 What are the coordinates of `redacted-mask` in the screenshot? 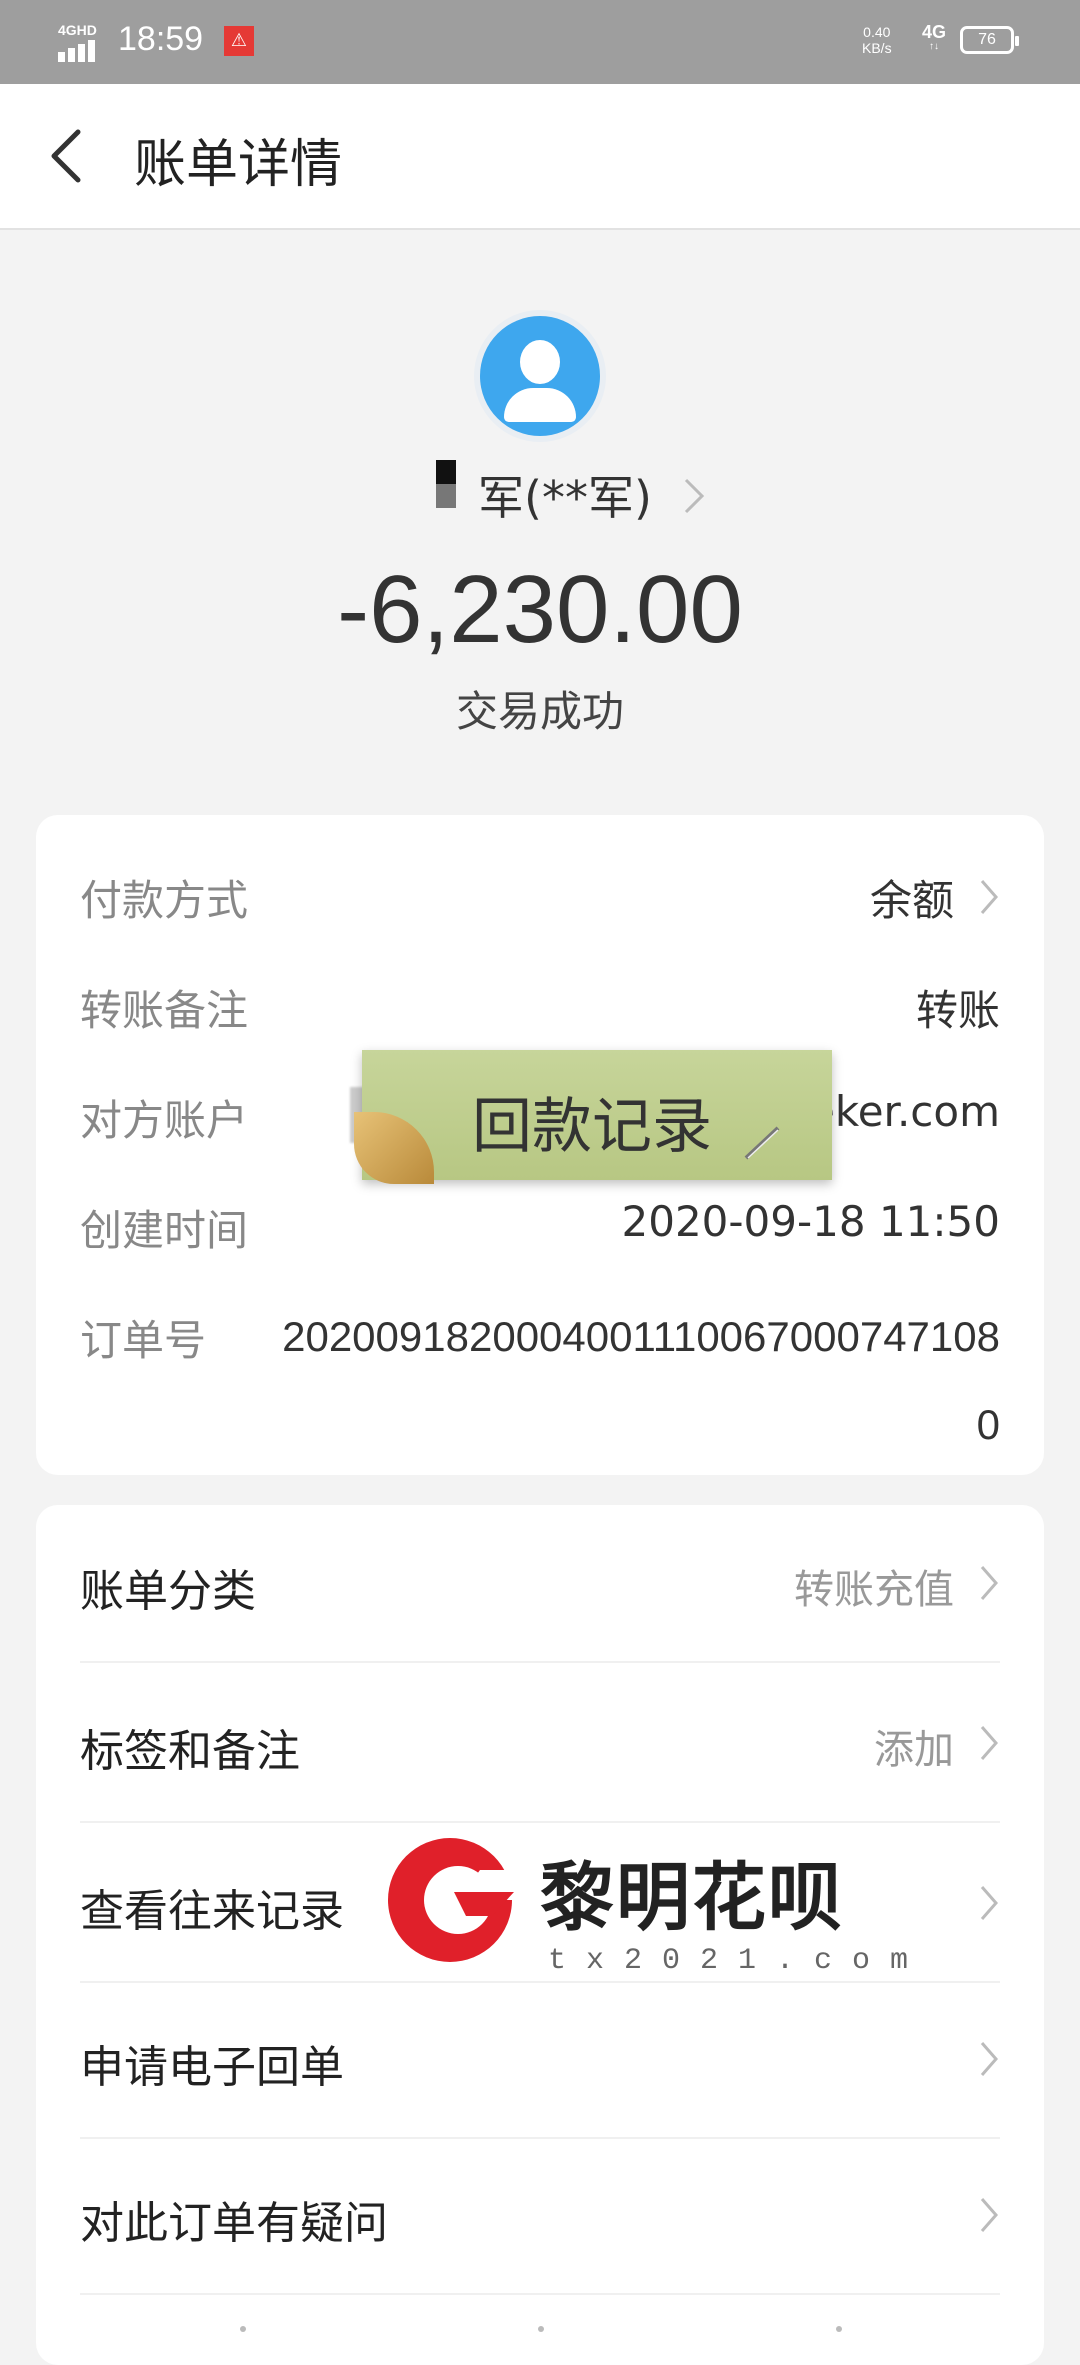 It's located at (446, 484).